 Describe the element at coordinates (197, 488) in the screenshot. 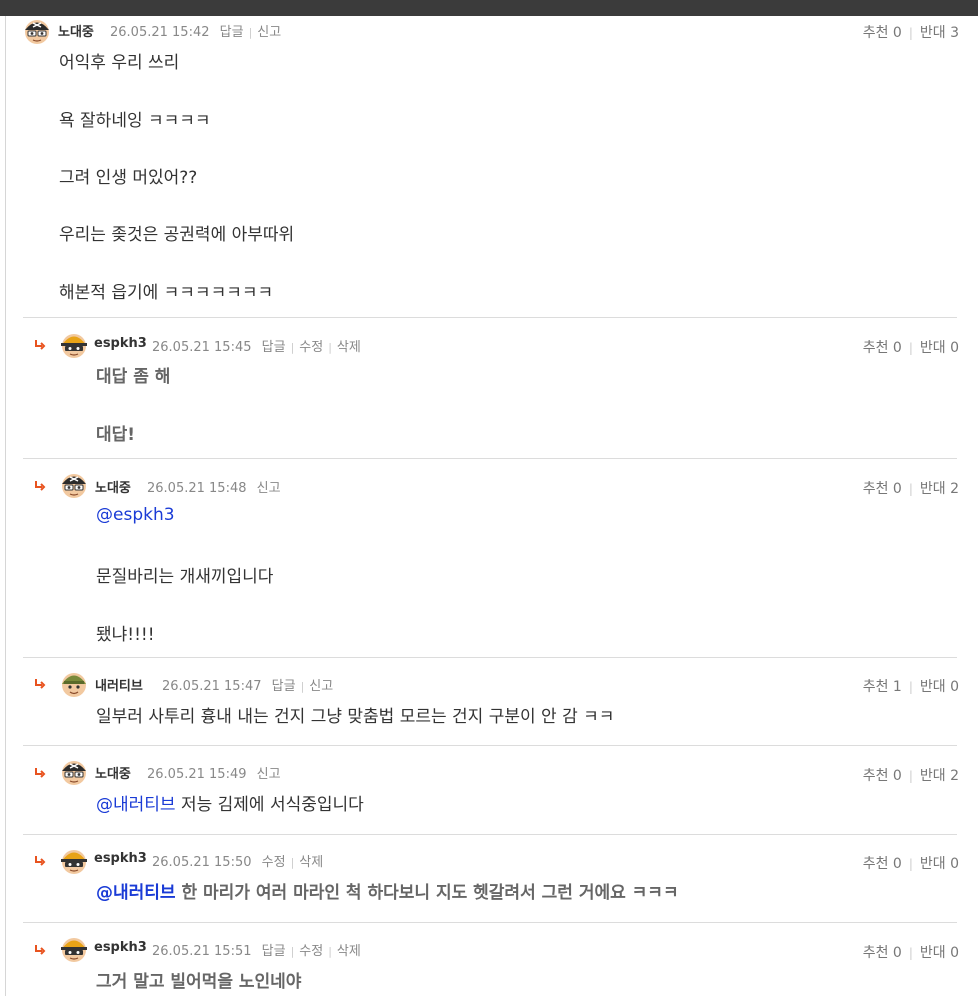

I see `comment-date: 26.05.21 15:48` at that location.